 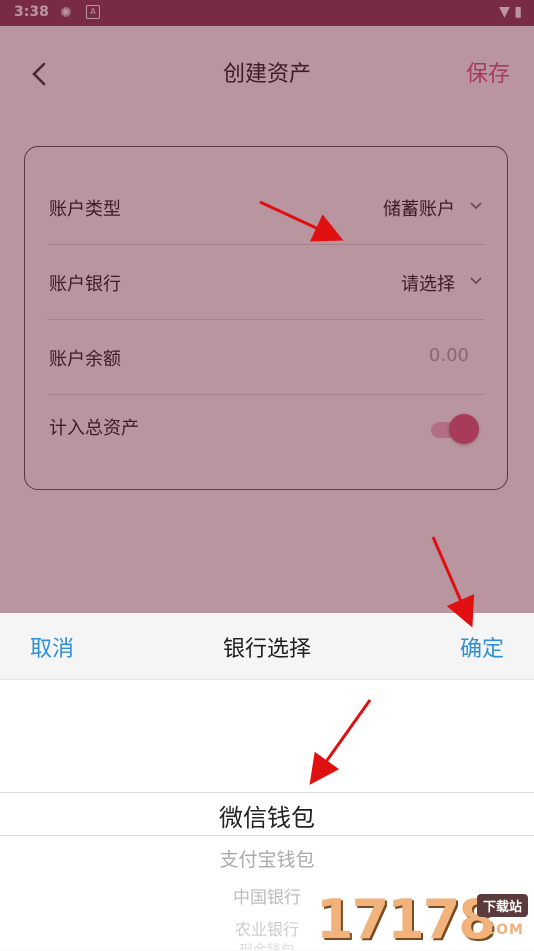 I want to click on confirm-button: 确定, so click(x=482, y=647).